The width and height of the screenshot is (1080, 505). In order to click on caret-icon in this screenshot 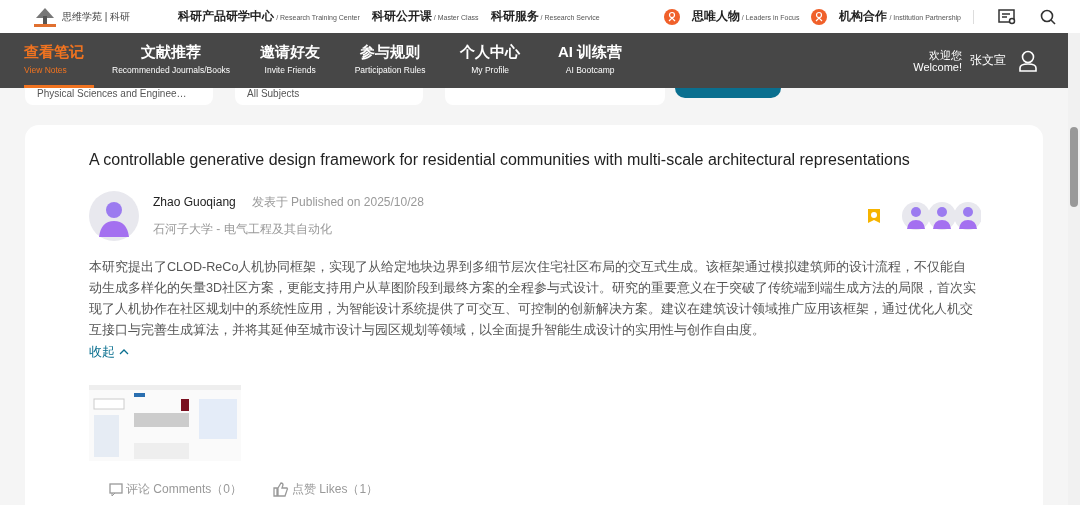, I will do `click(124, 352)`.